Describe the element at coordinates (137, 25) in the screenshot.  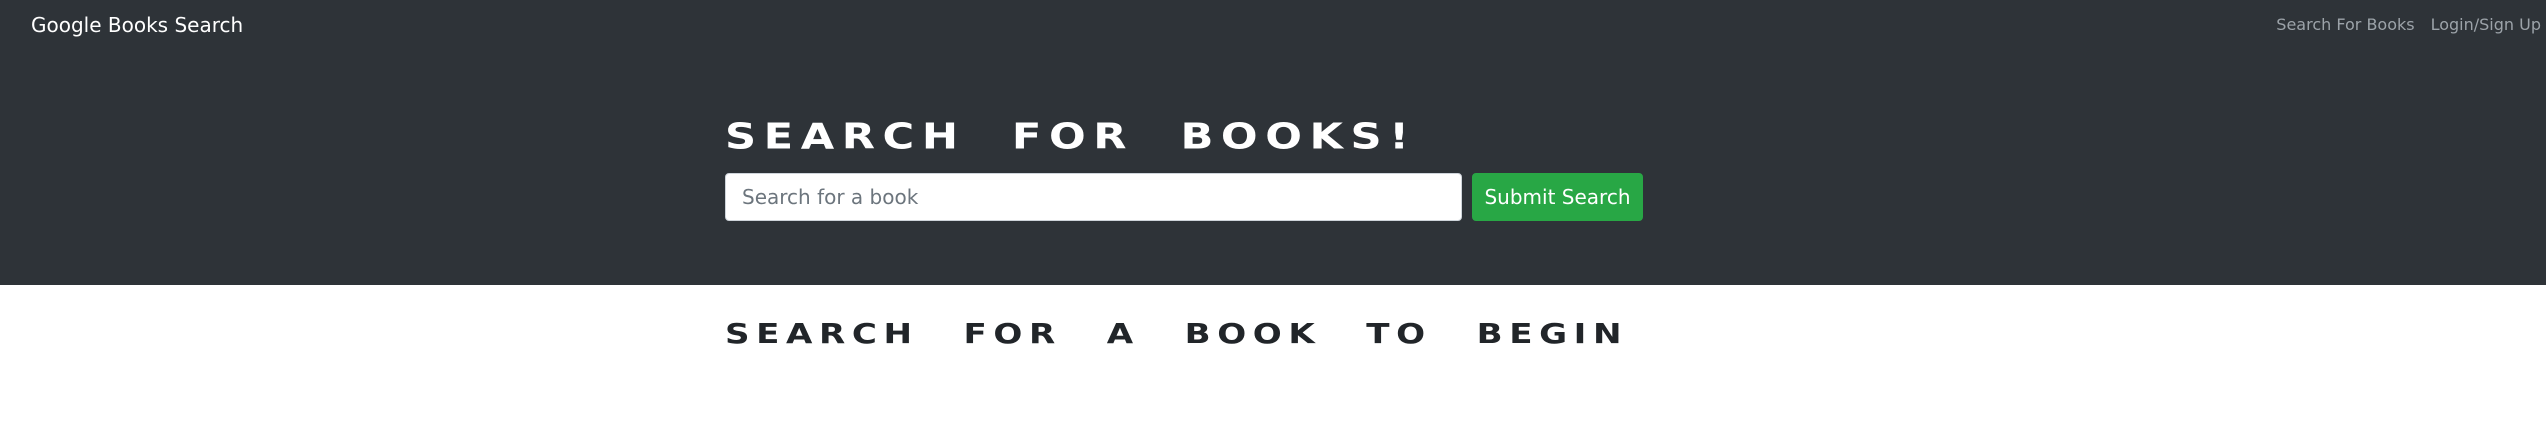
I see `brand-link: Google Books Search` at that location.